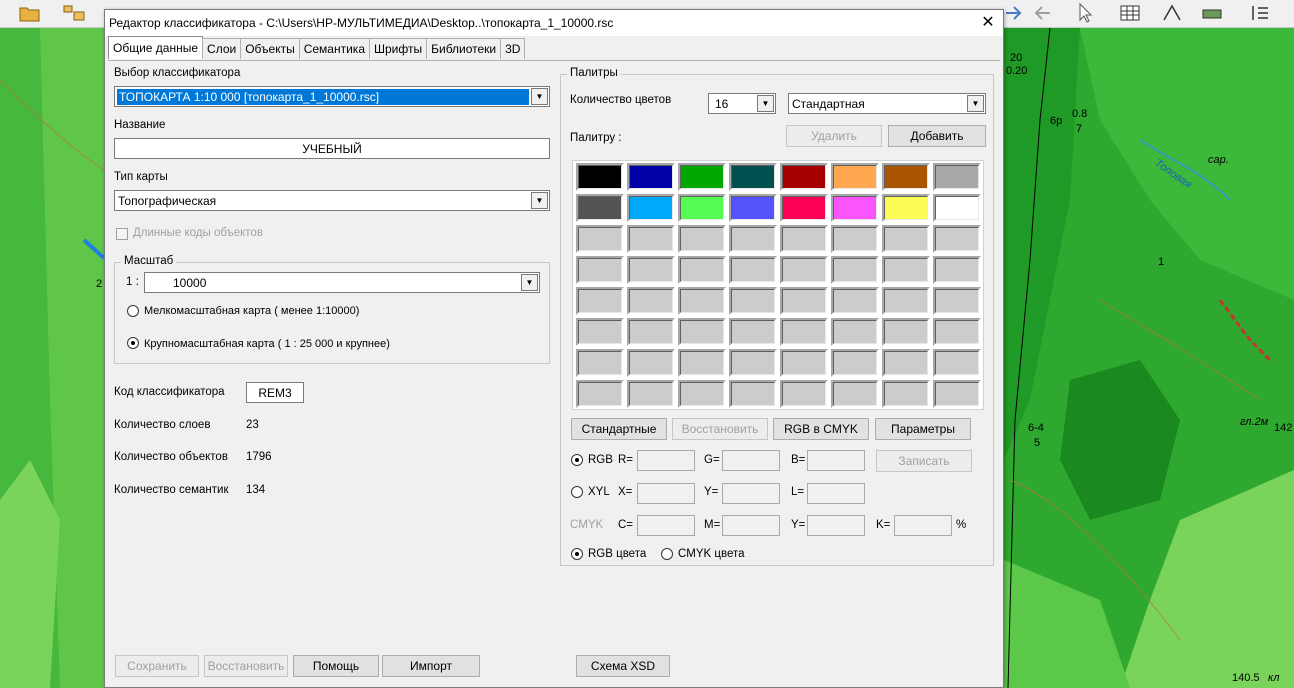  Describe the element at coordinates (751, 525) in the screenshot. I see `m-field` at that location.